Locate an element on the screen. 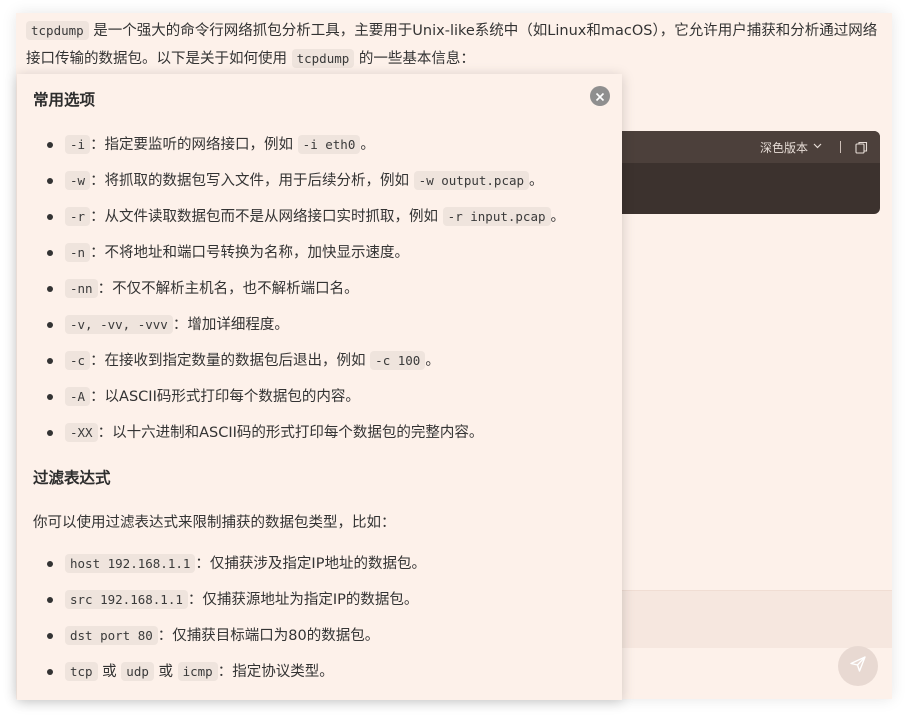 This screenshot has height=716, width=908. section-description: 你可以使用过滤表达式来限制捕获的数据包类型，比如： is located at coordinates (214, 523).